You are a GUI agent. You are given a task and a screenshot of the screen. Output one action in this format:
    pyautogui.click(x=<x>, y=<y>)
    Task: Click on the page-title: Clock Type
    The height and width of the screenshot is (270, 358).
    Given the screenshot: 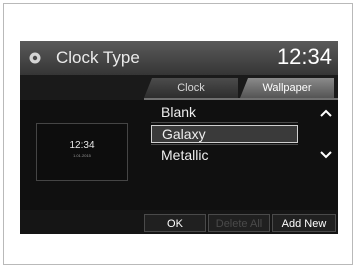 What is the action you would take?
    pyautogui.click(x=98, y=57)
    